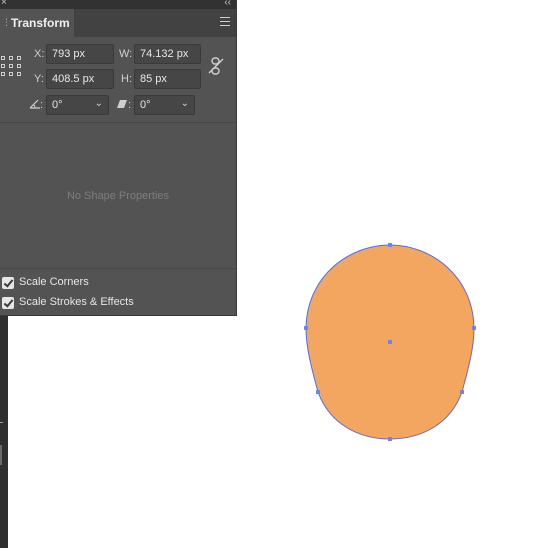 This screenshot has height=548, width=548. Describe the element at coordinates (4, 4) in the screenshot. I see `close-icon: ×` at that location.